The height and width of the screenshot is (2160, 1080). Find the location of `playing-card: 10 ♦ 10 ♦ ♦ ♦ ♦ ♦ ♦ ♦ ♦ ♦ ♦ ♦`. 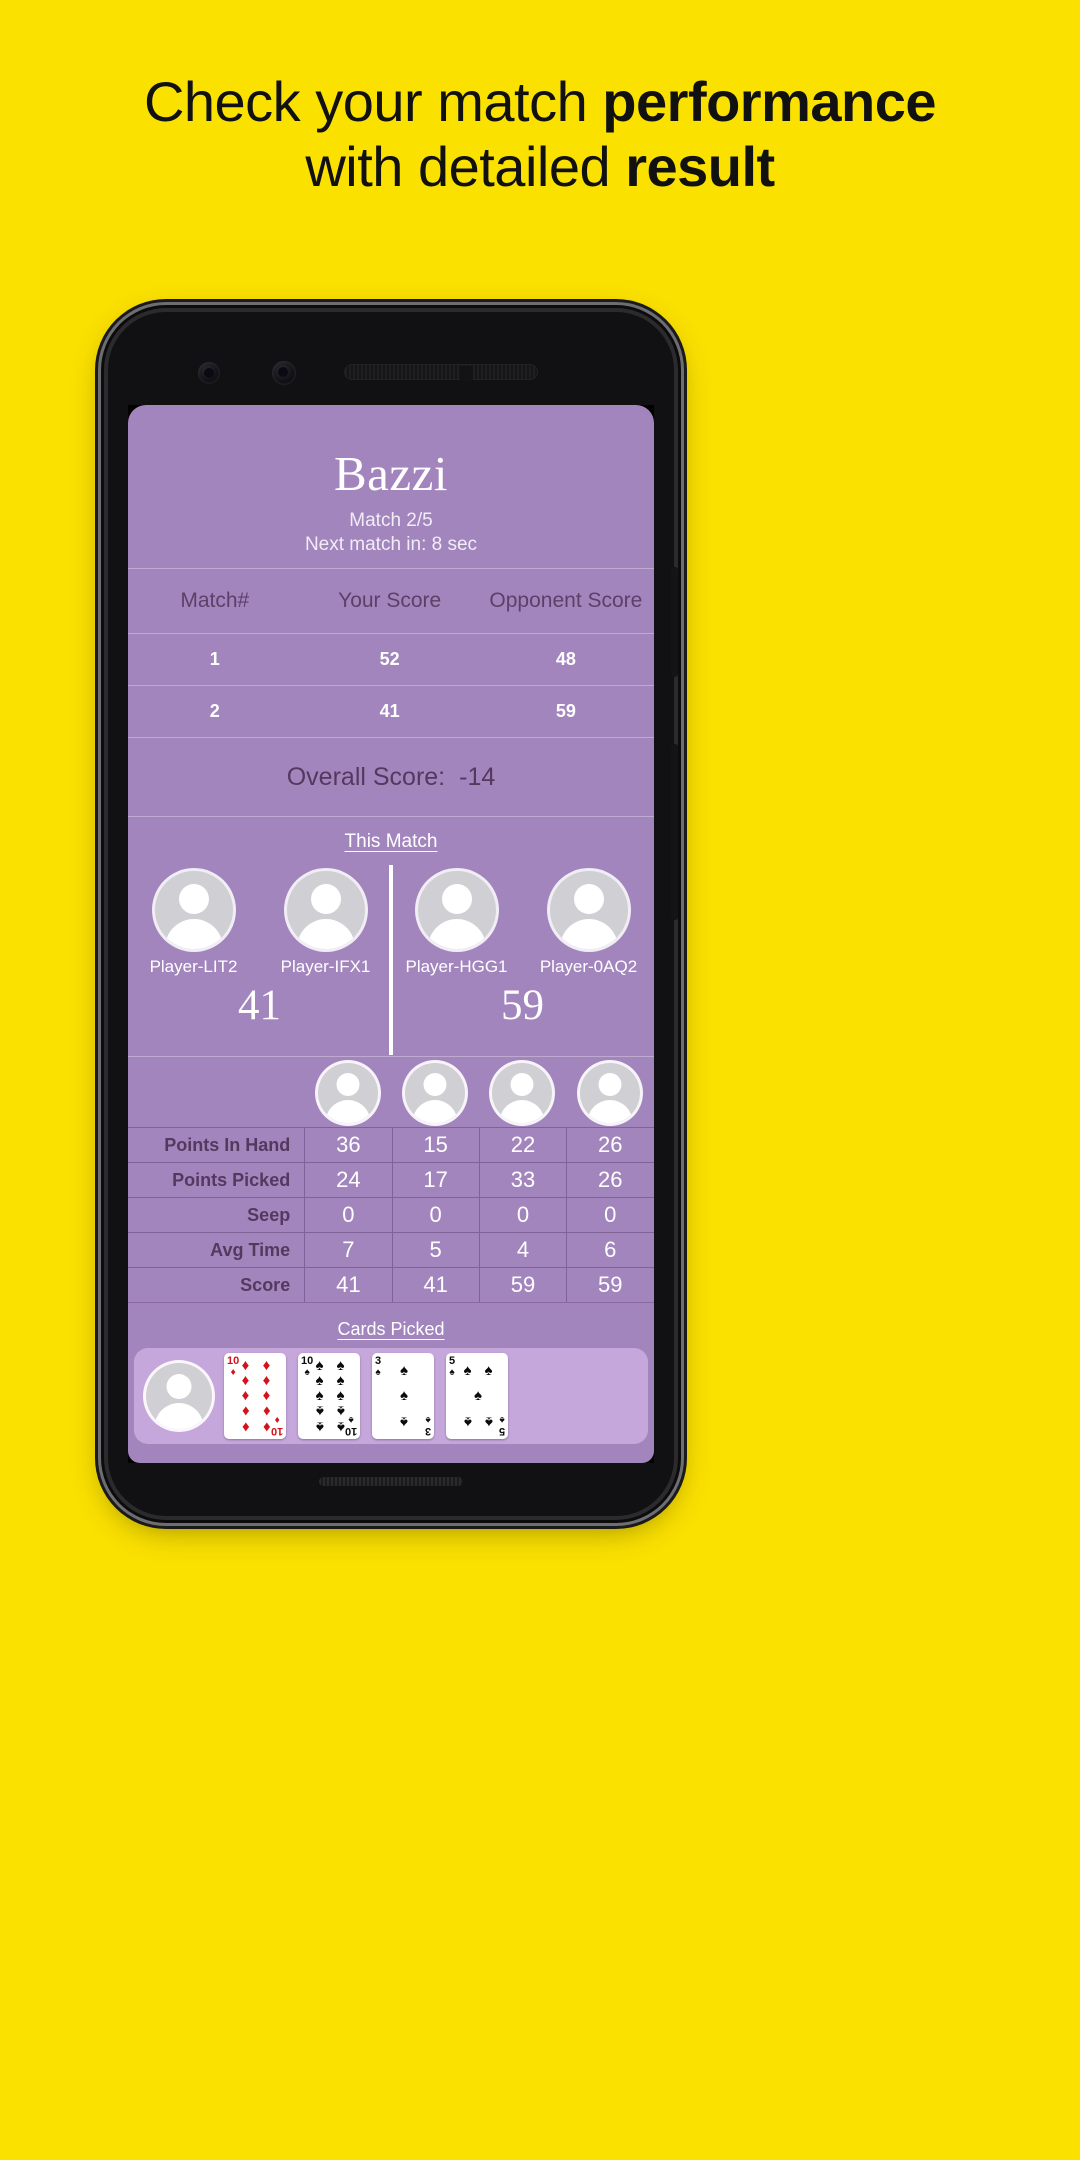

playing-card: 10 ♦ 10 ♦ ♦ ♦ ♦ ♦ ♦ ♦ ♦ ♦ ♦ ♦ is located at coordinates (255, 1396).